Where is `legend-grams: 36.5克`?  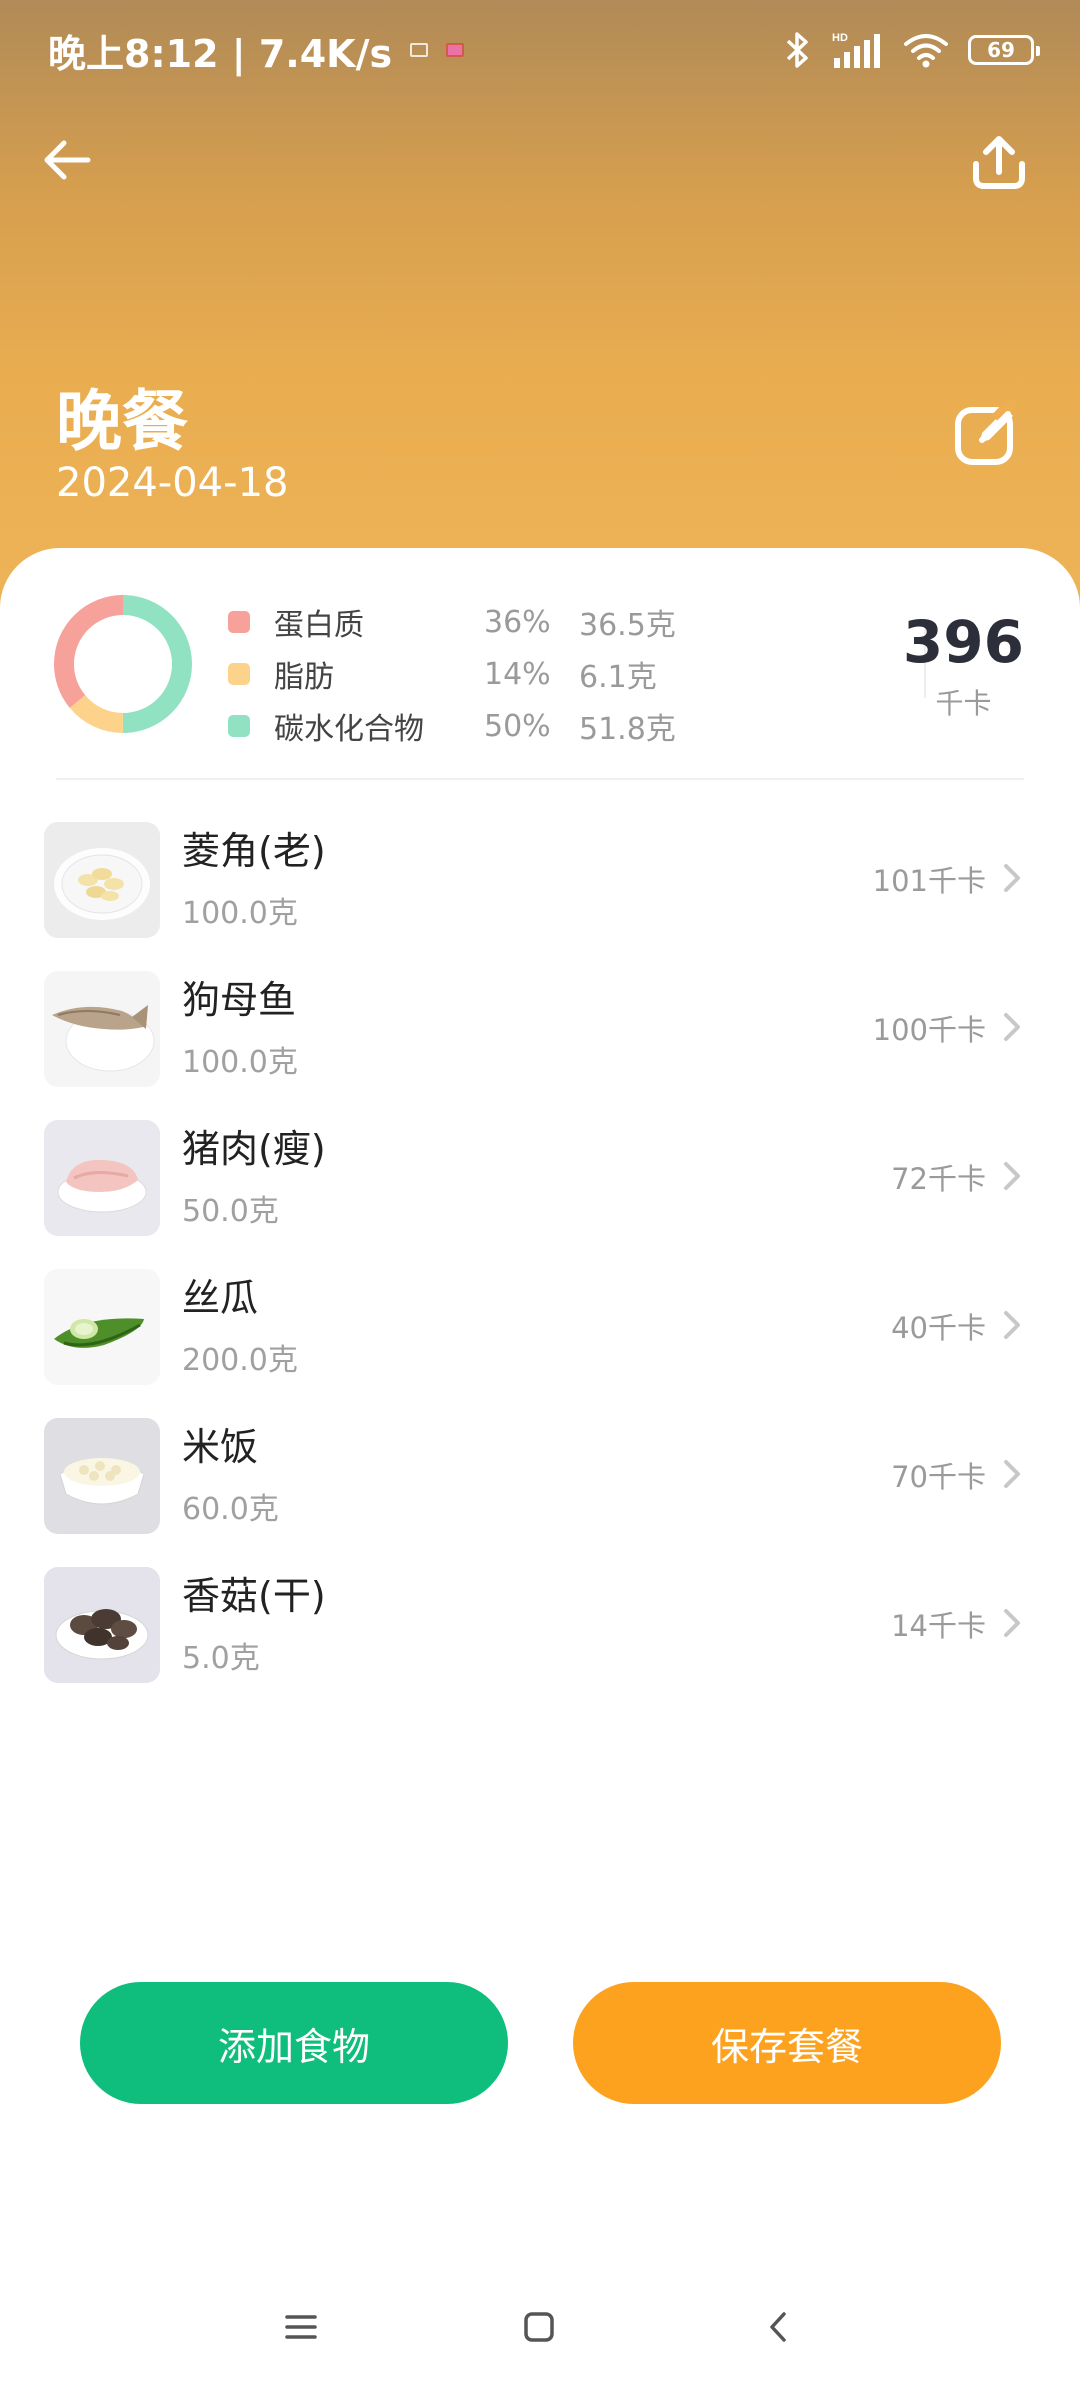 legend-grams: 36.5克 is located at coordinates (627, 625).